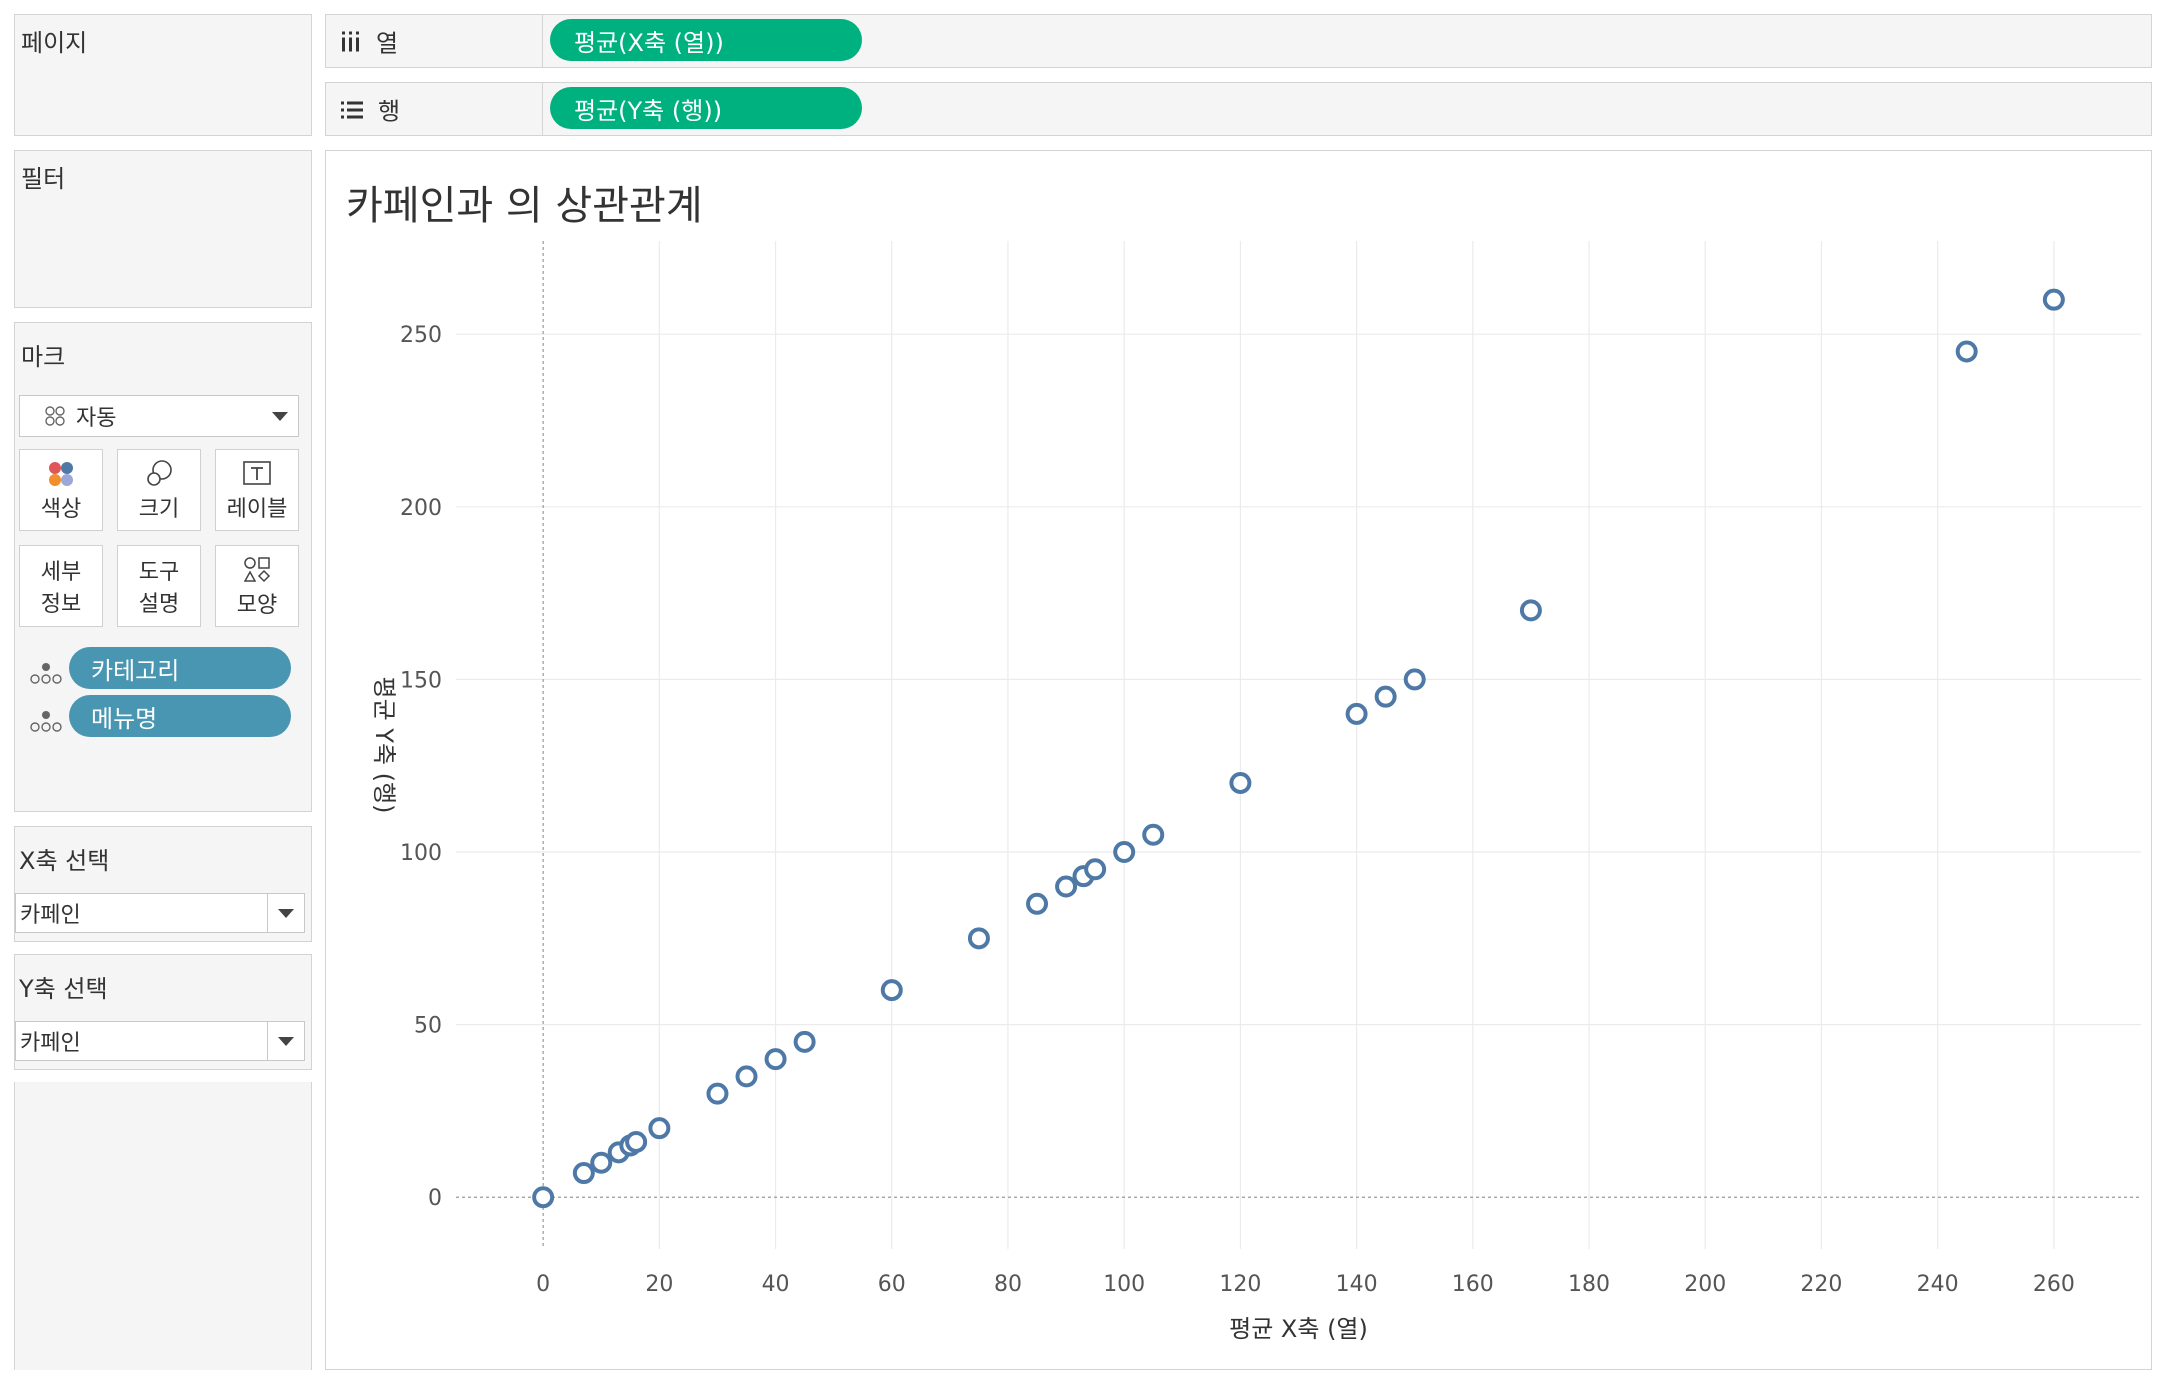 The image size is (2161, 1381). Describe the element at coordinates (1821, 1284) in the screenshot. I see `x-tick-label: 220` at that location.